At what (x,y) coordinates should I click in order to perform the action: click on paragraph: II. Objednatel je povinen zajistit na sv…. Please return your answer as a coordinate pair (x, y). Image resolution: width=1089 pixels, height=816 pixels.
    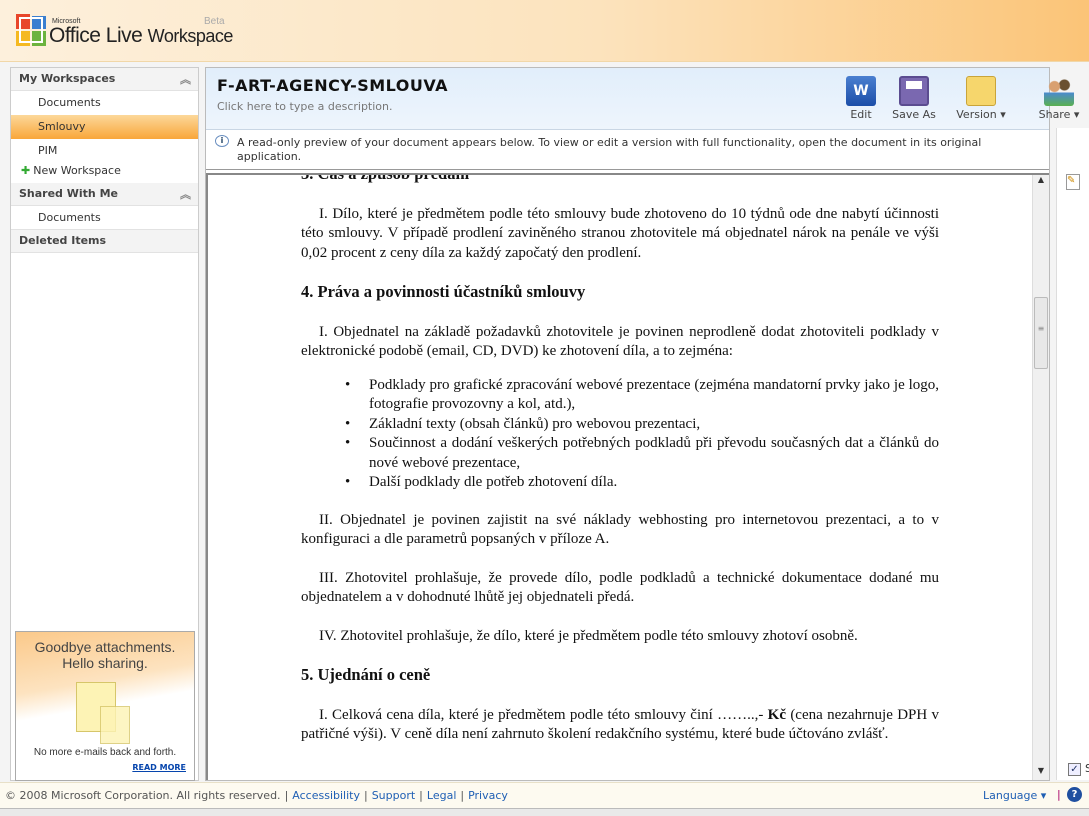
    Looking at the image, I should click on (620, 529).